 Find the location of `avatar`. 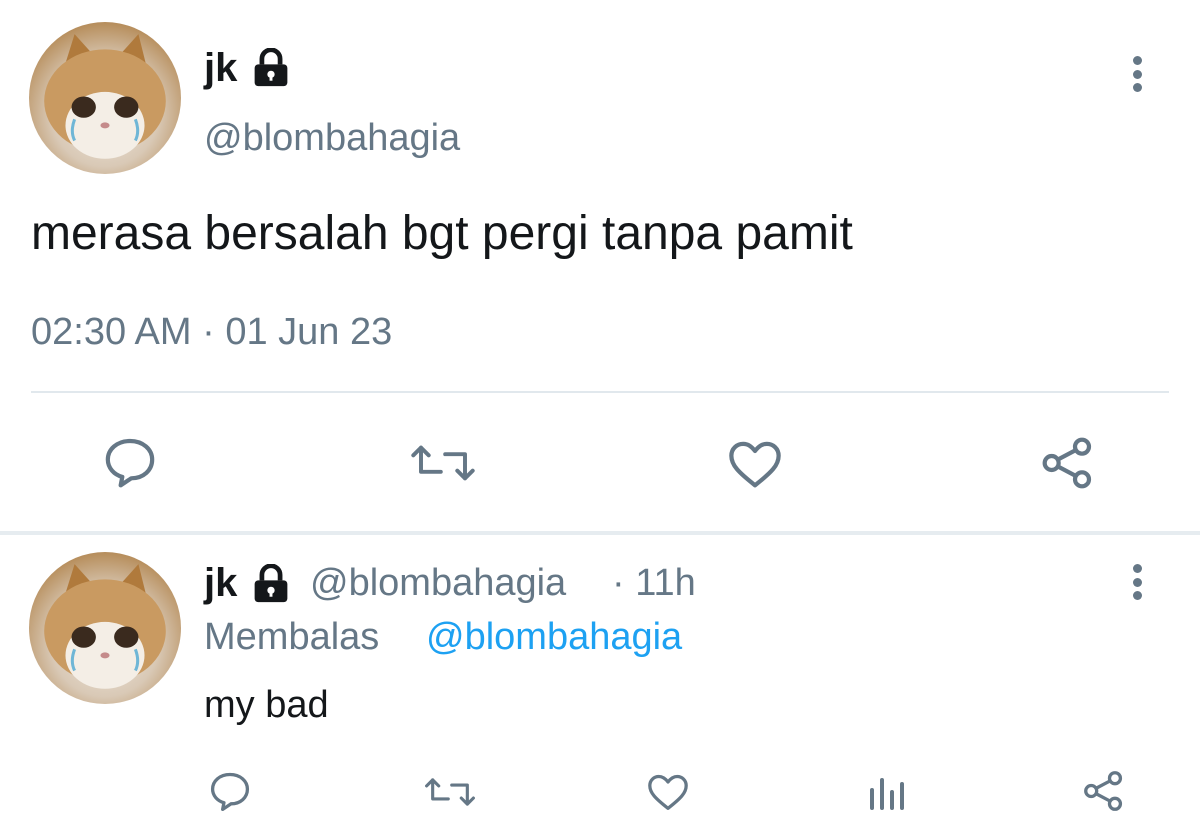

avatar is located at coordinates (105, 98).